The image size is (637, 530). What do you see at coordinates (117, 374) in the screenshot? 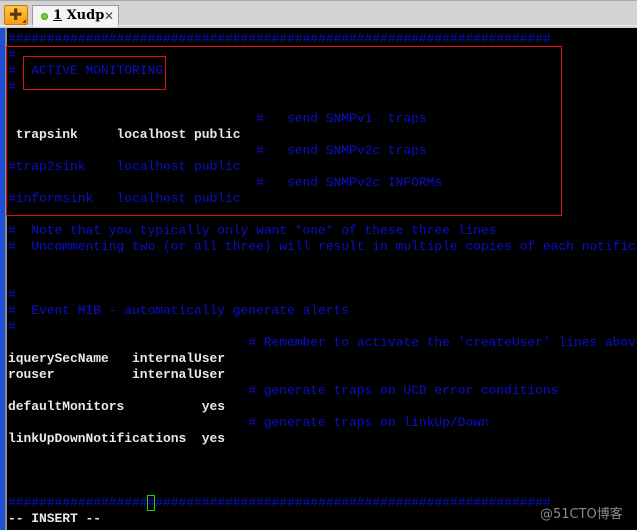
I see `editor-line: rouser internalUser` at bounding box center [117, 374].